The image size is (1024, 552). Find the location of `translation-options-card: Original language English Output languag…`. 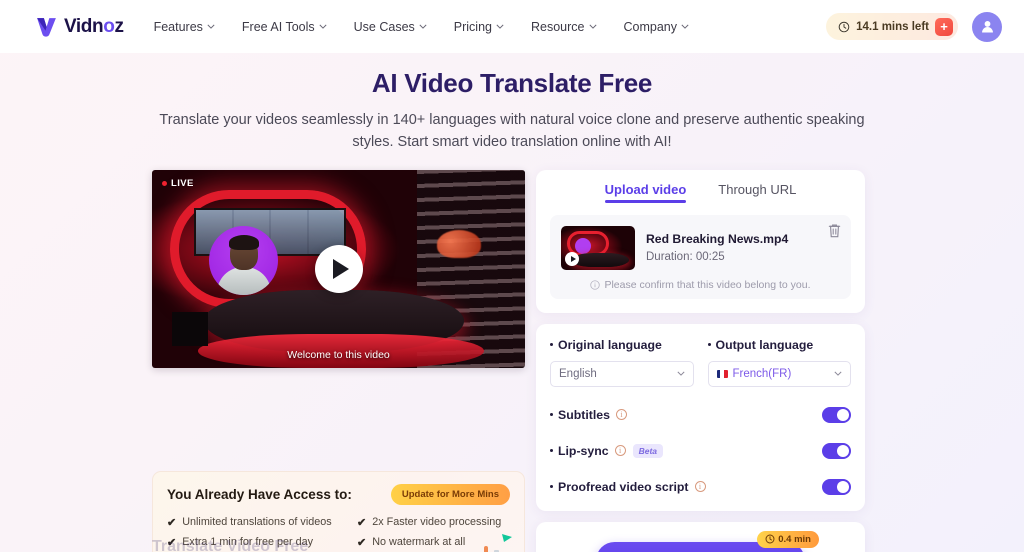

translation-options-card: Original language English Output languag… is located at coordinates (700, 417).